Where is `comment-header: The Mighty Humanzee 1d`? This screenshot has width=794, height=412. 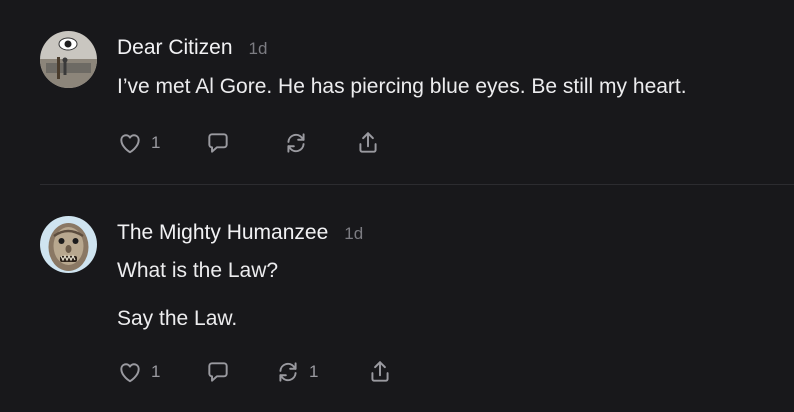 comment-header: The Mighty Humanzee 1d is located at coordinates (240, 233).